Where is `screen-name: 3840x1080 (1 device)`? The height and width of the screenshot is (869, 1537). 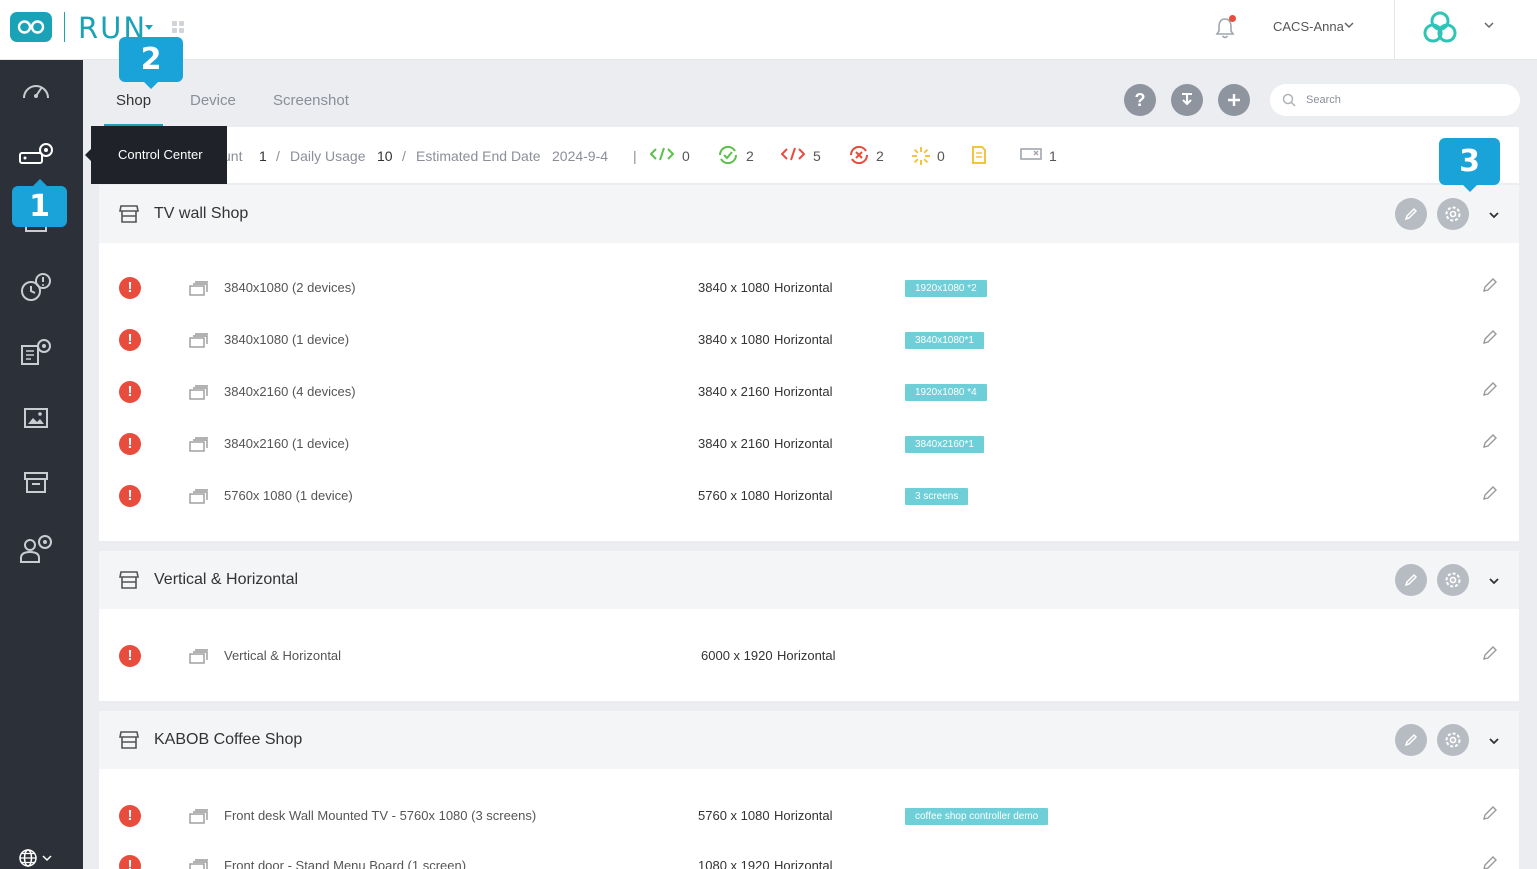 screen-name: 3840x1080 (1 device) is located at coordinates (287, 339).